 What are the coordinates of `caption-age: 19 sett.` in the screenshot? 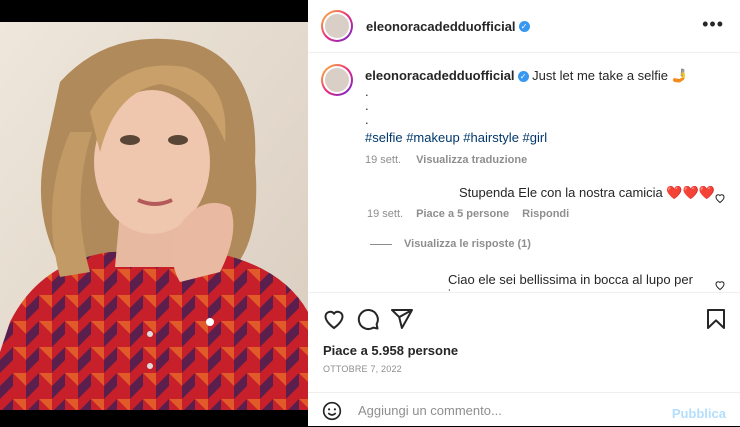 It's located at (383, 160).